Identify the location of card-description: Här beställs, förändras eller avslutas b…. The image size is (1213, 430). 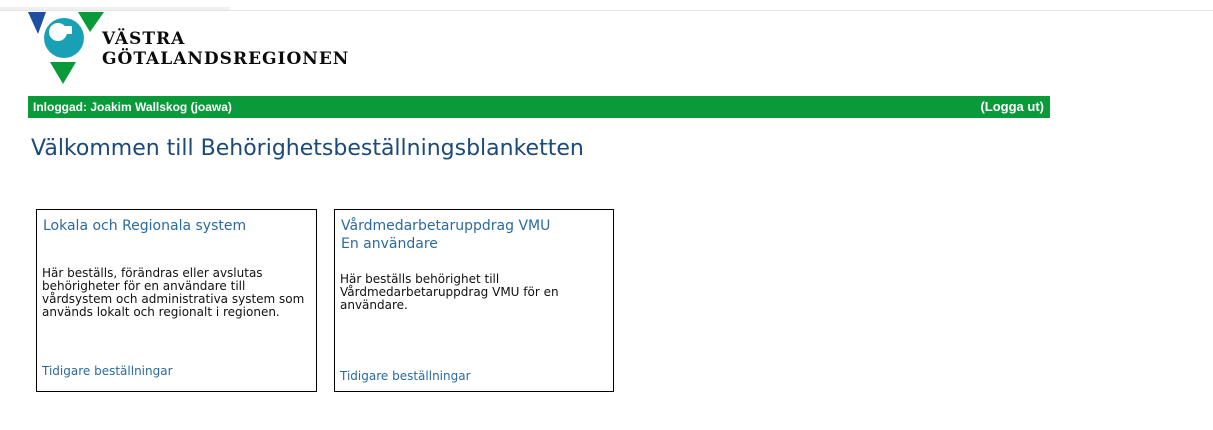
(173, 292).